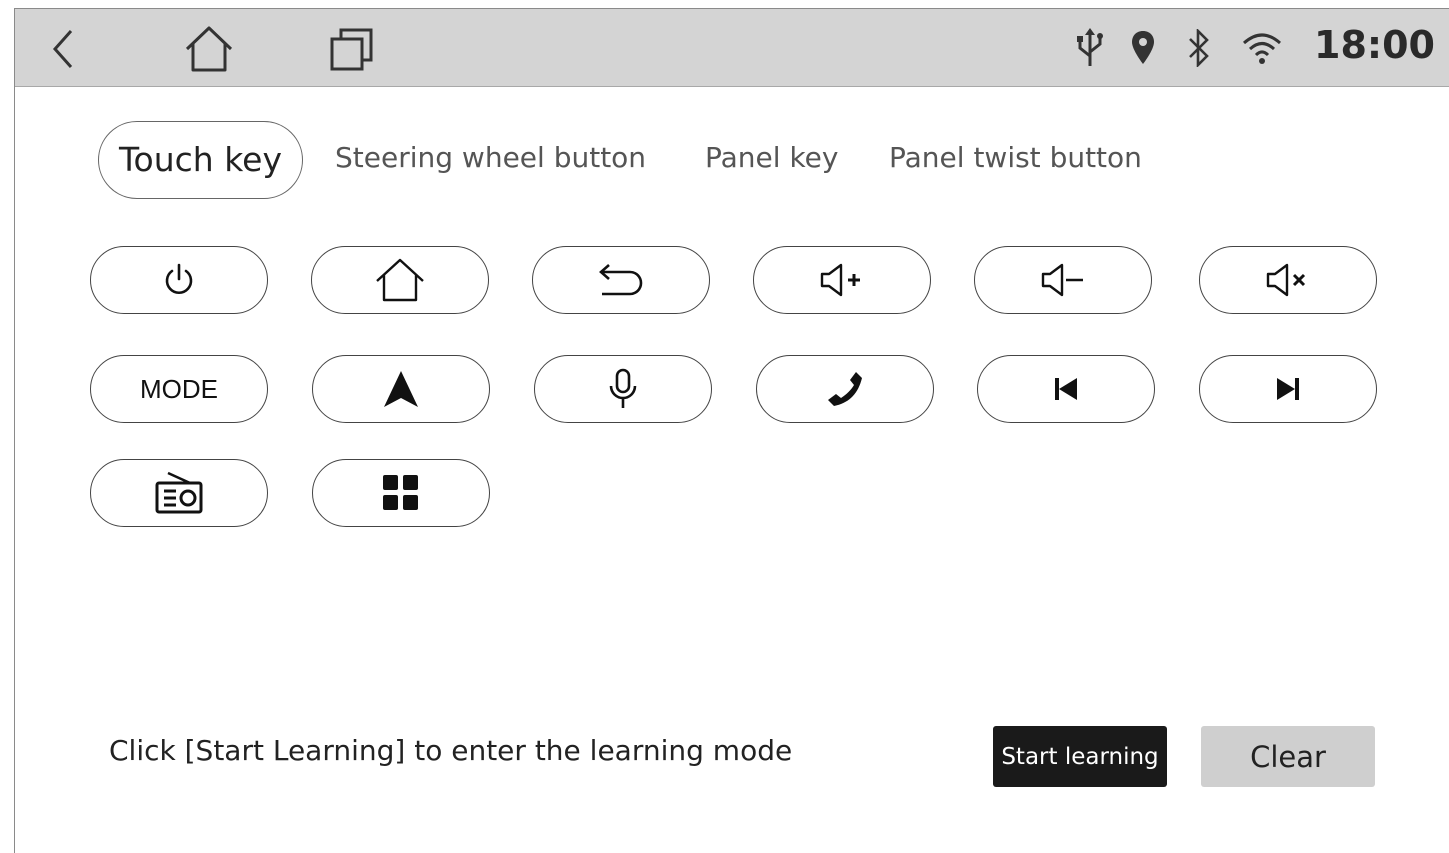  Describe the element at coordinates (1374, 45) in the screenshot. I see `clock: 18:00` at that location.